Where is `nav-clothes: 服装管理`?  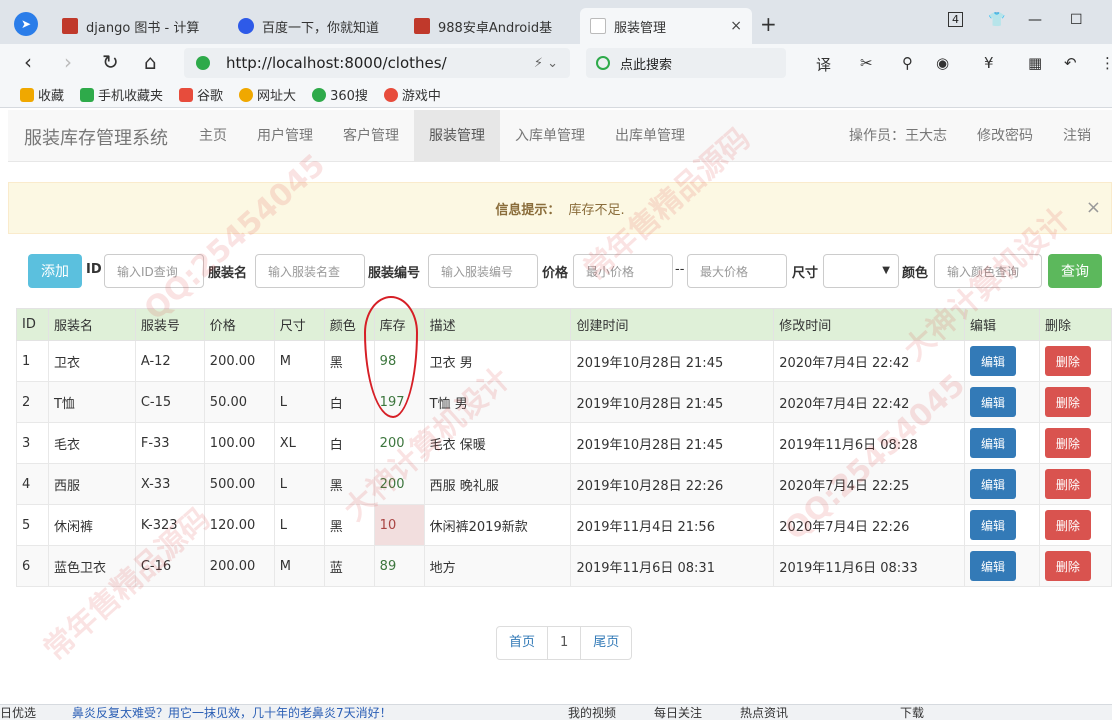
nav-clothes: 服装管理 is located at coordinates (457, 136).